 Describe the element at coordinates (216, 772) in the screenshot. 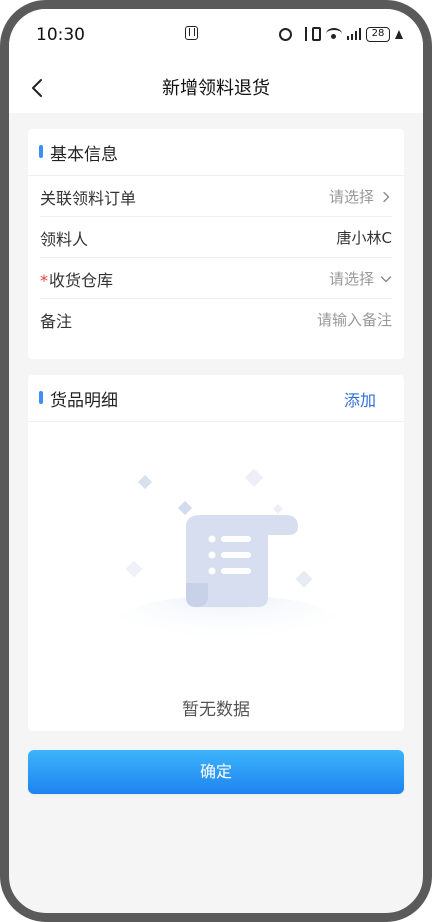

I see `confirm-button: 确定` at that location.